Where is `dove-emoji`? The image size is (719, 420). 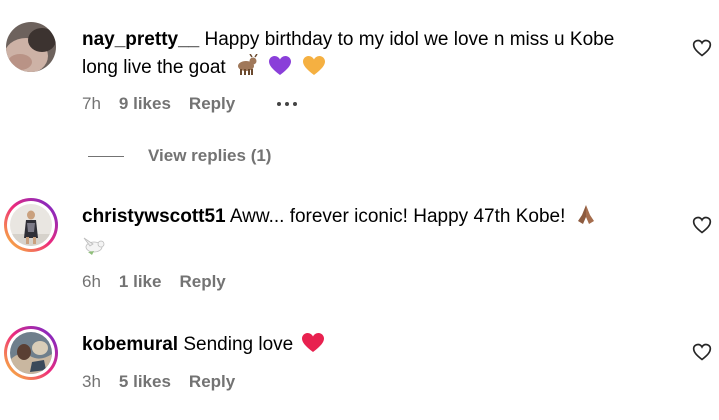 dove-emoji is located at coordinates (94, 249).